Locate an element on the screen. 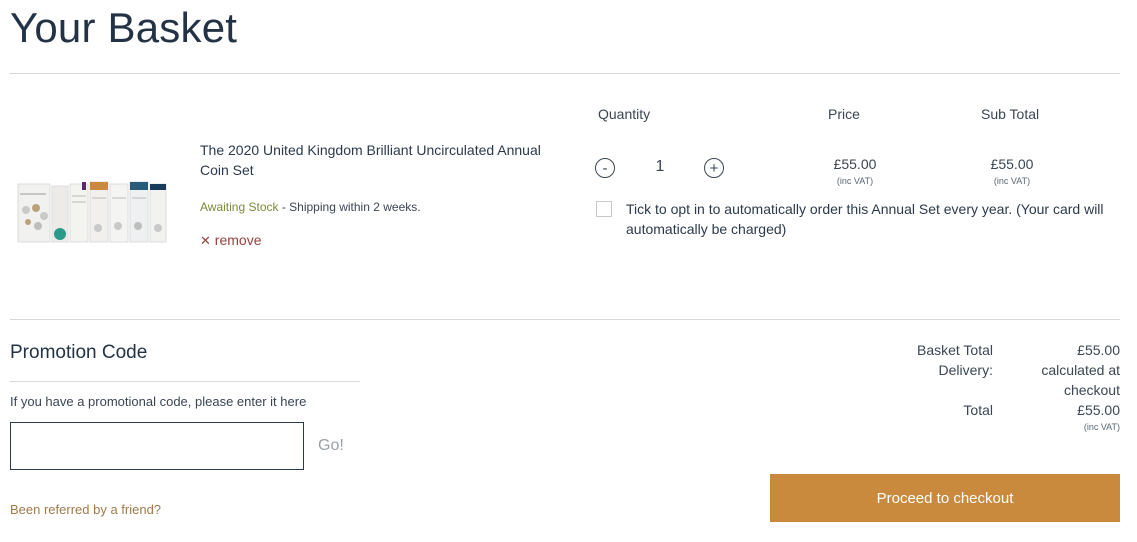  item-price: £55.00 is located at coordinates (855, 164).